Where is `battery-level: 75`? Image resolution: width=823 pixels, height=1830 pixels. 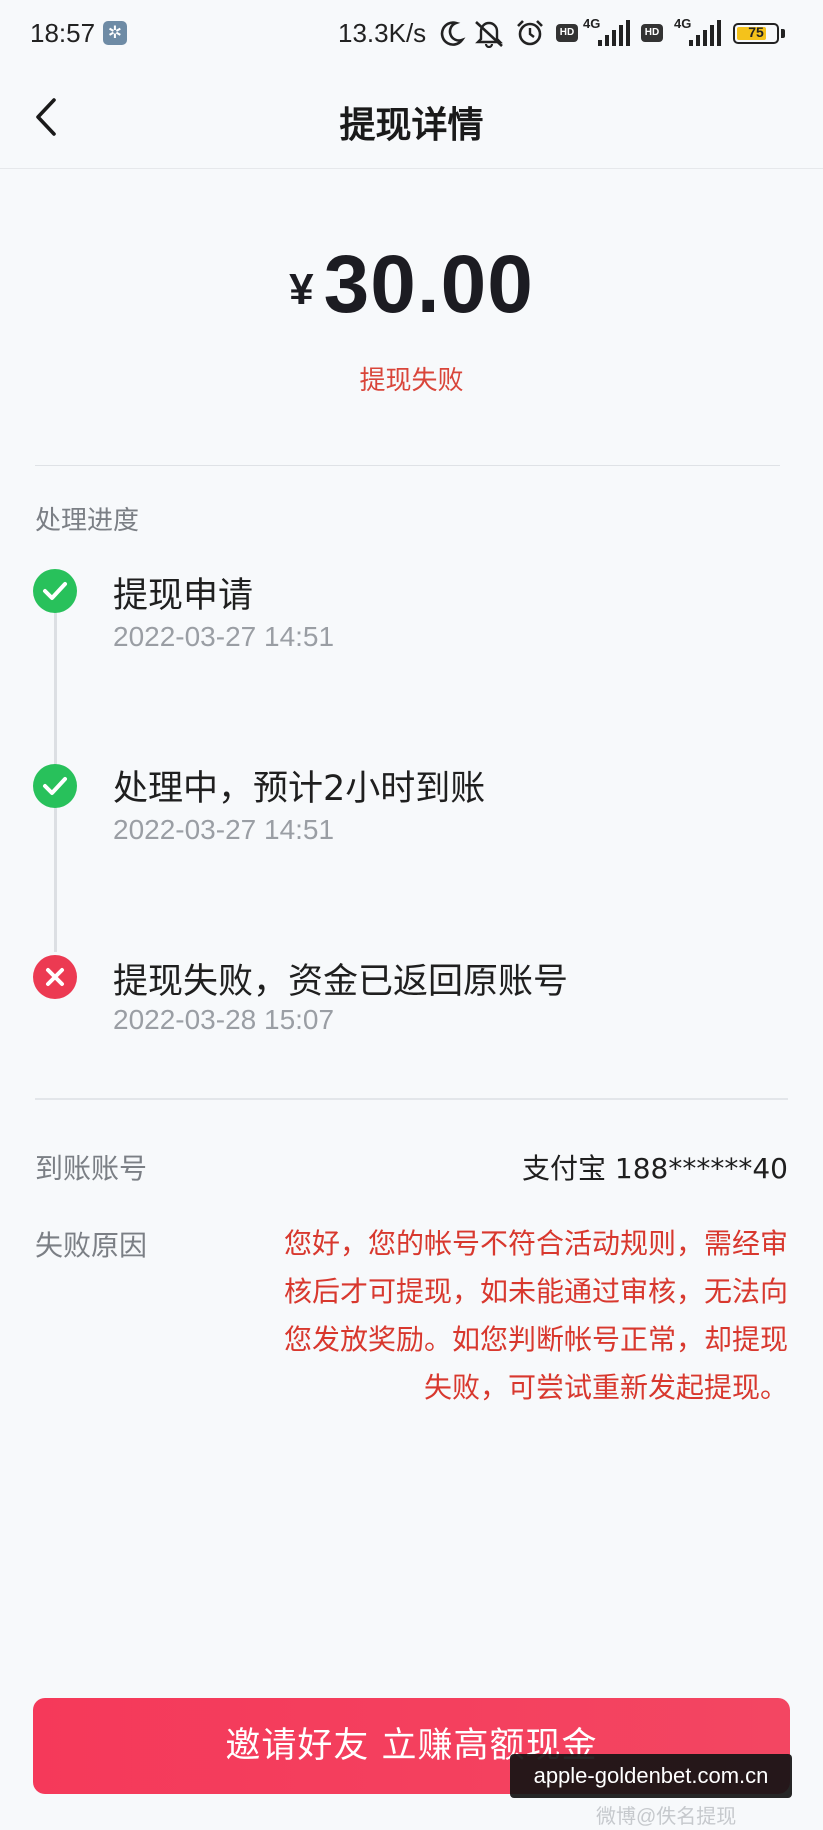 battery-level: 75 is located at coordinates (756, 32).